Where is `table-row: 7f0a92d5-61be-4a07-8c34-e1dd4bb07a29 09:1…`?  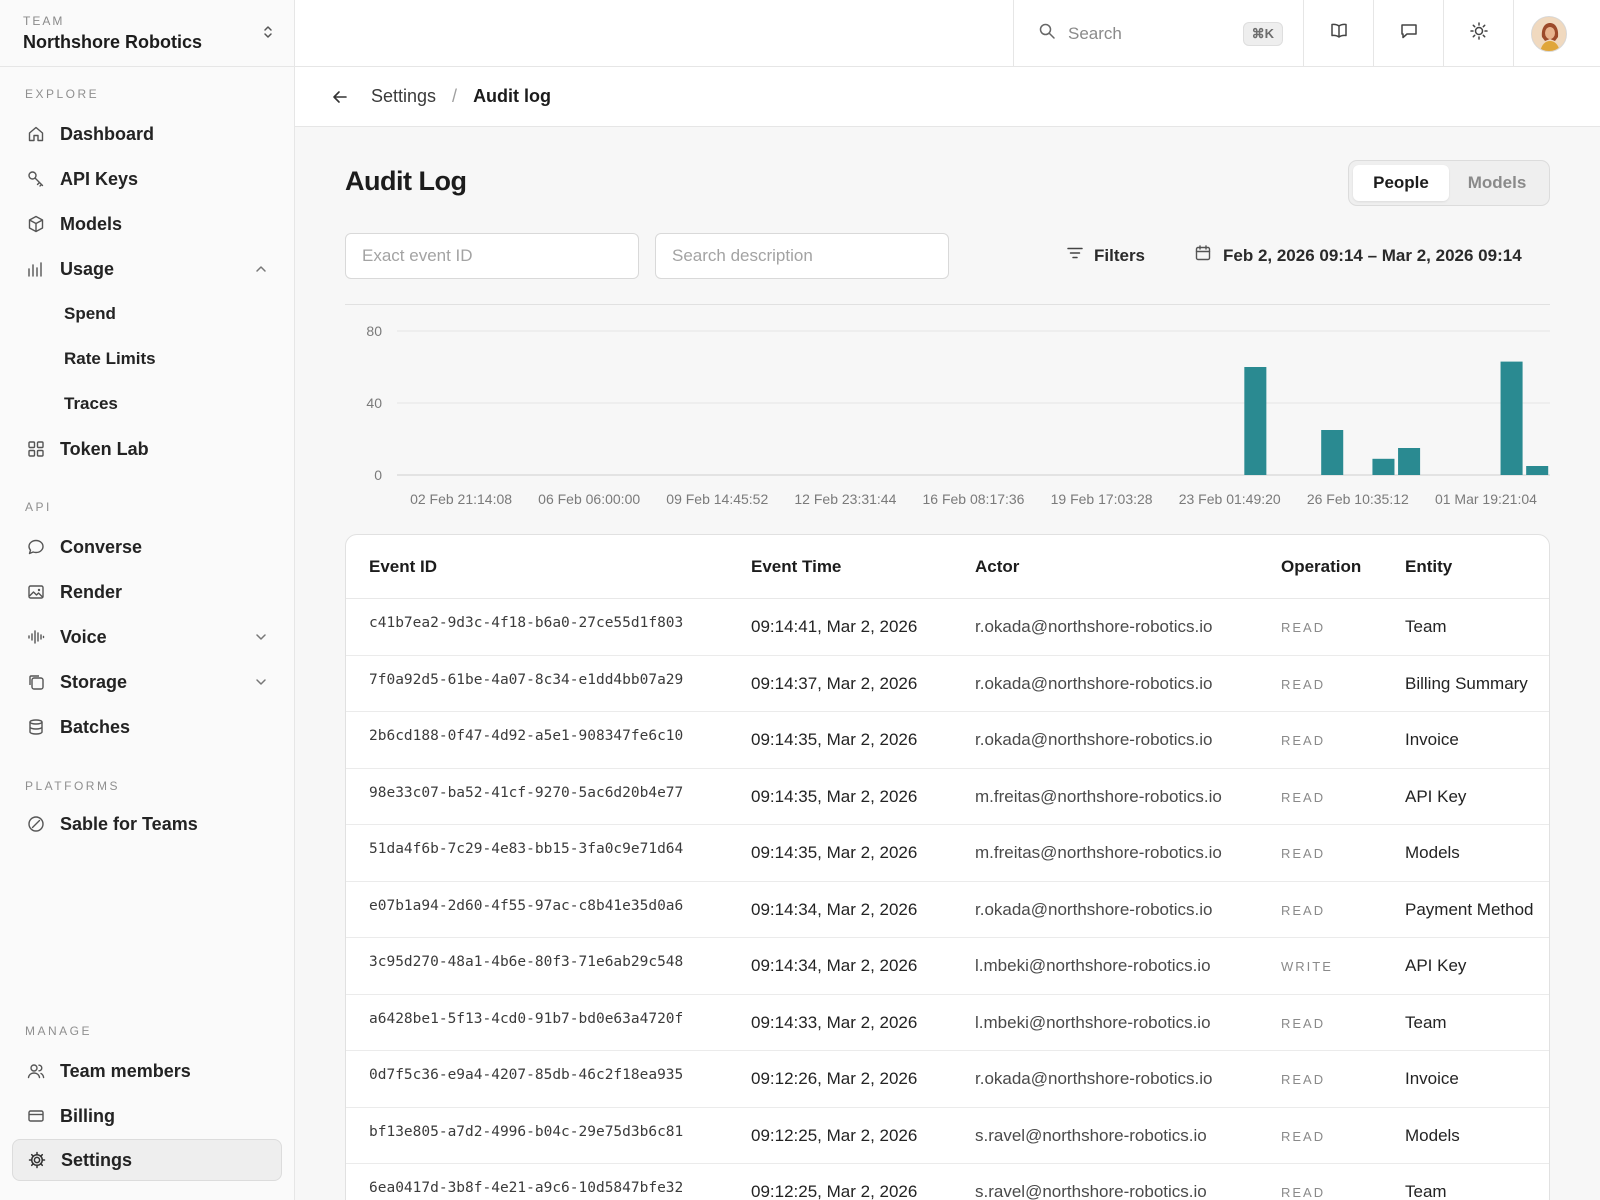 table-row: 7f0a92d5-61be-4a07-8c34-e1dd4bb07a29 09:1… is located at coordinates (947, 684).